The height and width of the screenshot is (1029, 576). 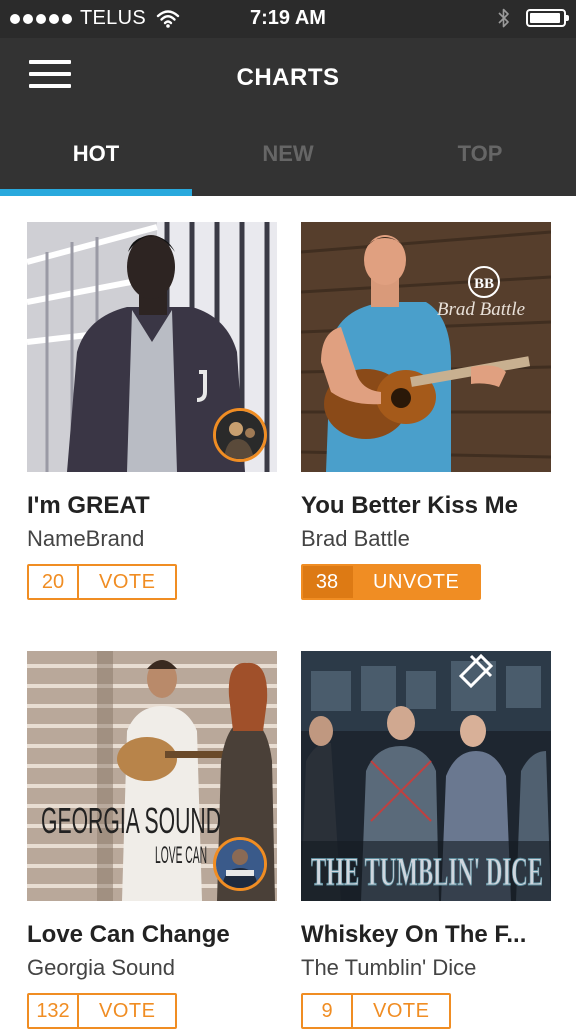 What do you see at coordinates (328, 582) in the screenshot?
I see `vote-count: 38` at bounding box center [328, 582].